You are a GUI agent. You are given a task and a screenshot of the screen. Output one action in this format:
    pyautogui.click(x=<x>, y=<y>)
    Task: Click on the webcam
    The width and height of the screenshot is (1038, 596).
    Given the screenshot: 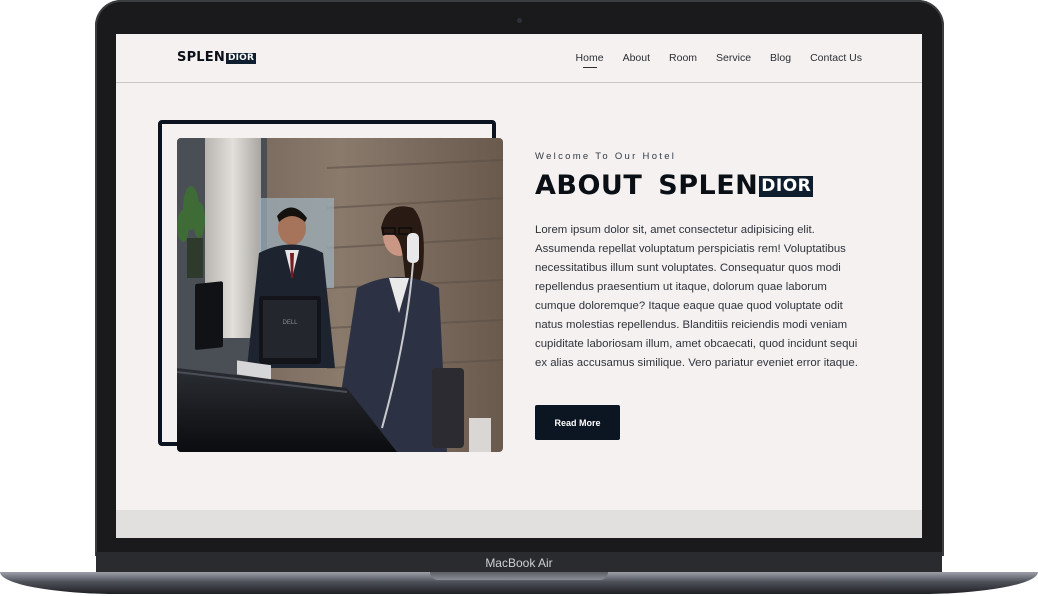 What is the action you would take?
    pyautogui.click(x=519, y=20)
    